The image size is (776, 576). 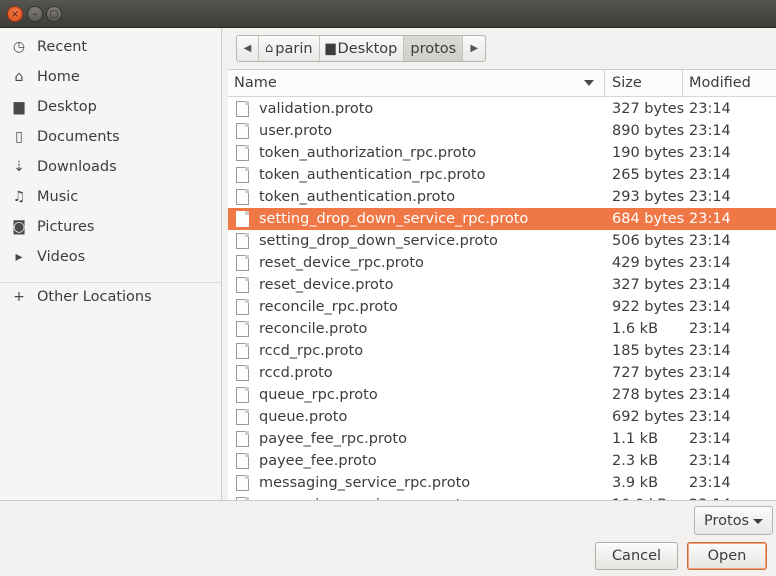 I want to click on column-header-modified: Modified, so click(x=729, y=83).